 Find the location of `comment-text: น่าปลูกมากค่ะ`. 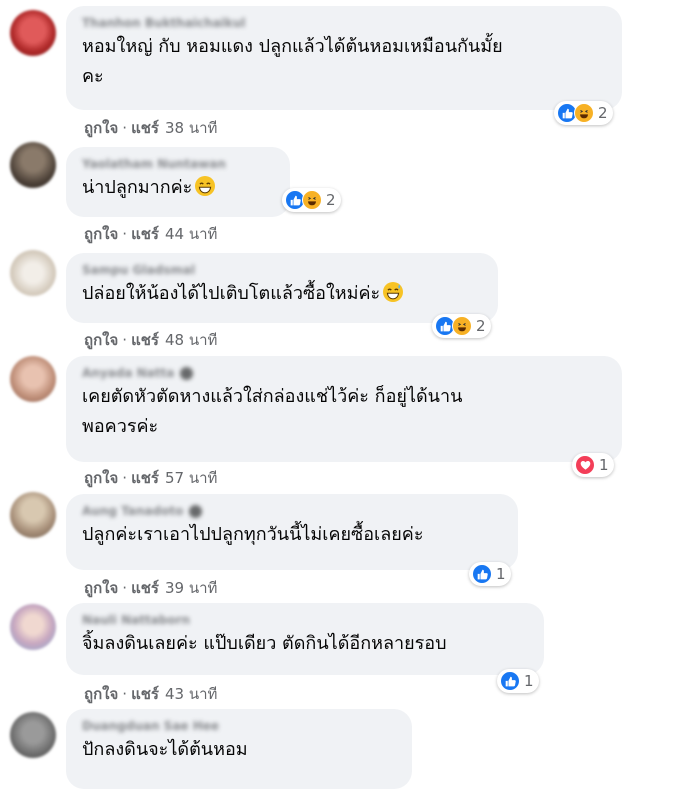

comment-text: น่าปลูกมากค่ะ is located at coordinates (179, 189).